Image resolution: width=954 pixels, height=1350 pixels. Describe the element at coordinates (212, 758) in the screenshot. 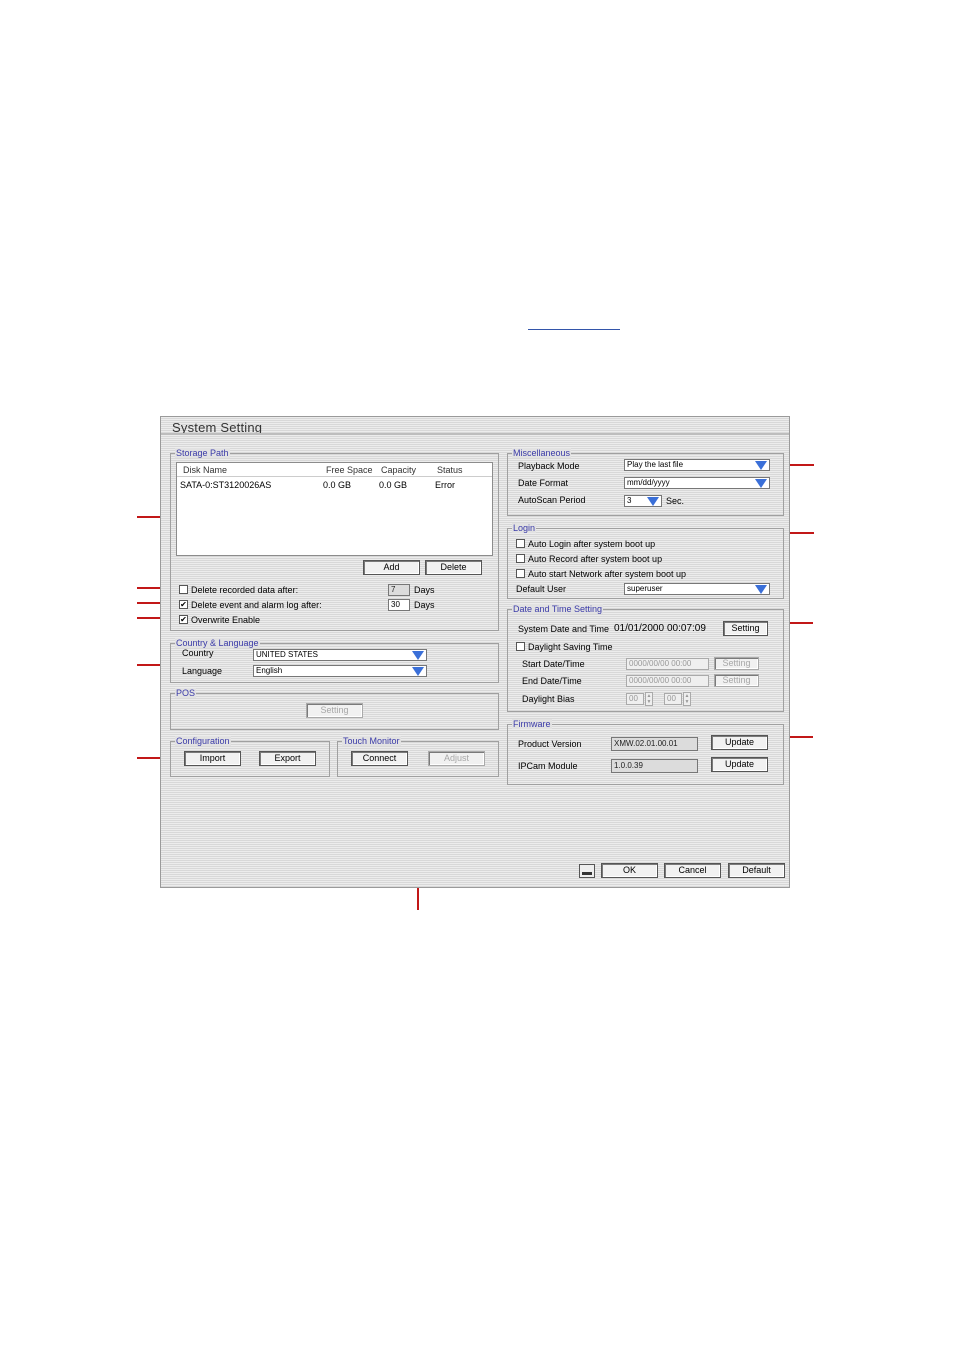

I see `import-button: Import` at that location.